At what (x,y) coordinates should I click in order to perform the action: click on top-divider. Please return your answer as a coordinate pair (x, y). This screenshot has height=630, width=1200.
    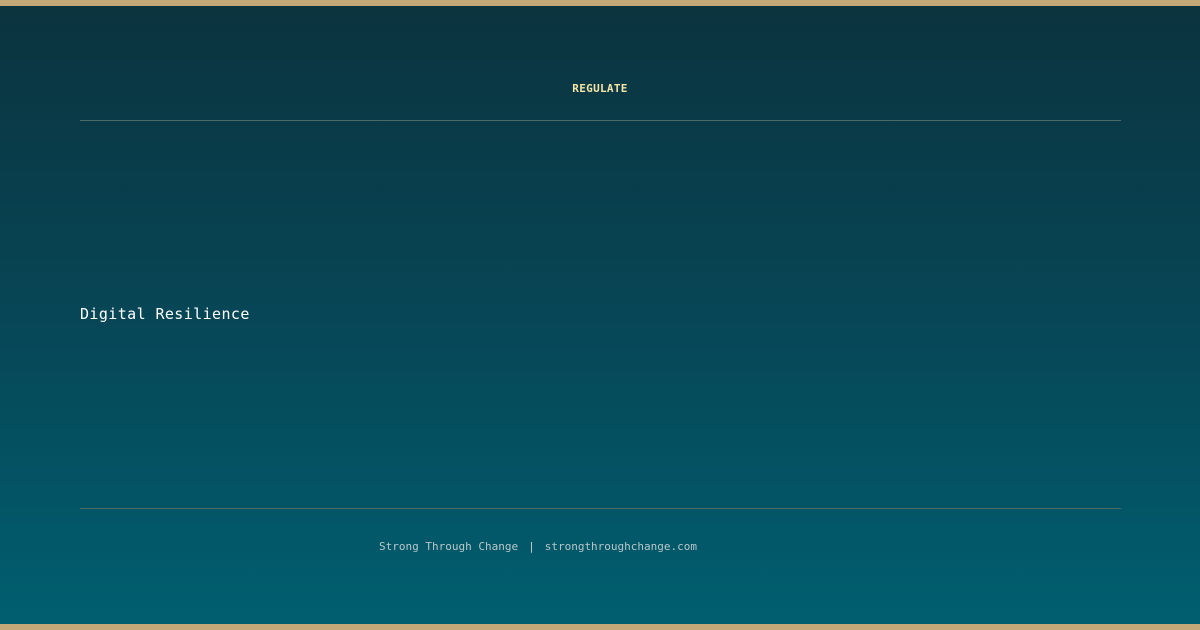
    Looking at the image, I should click on (600, 120).